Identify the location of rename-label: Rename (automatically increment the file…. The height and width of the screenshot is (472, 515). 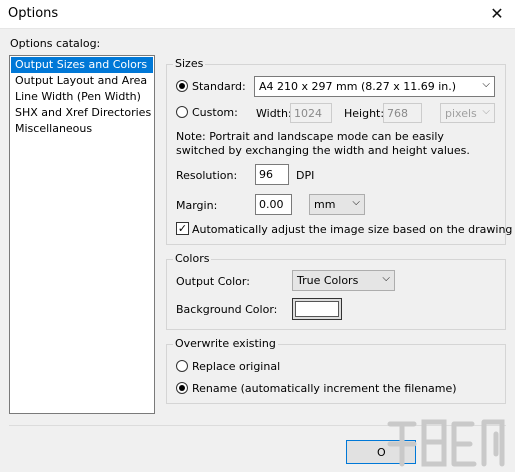
(324, 388).